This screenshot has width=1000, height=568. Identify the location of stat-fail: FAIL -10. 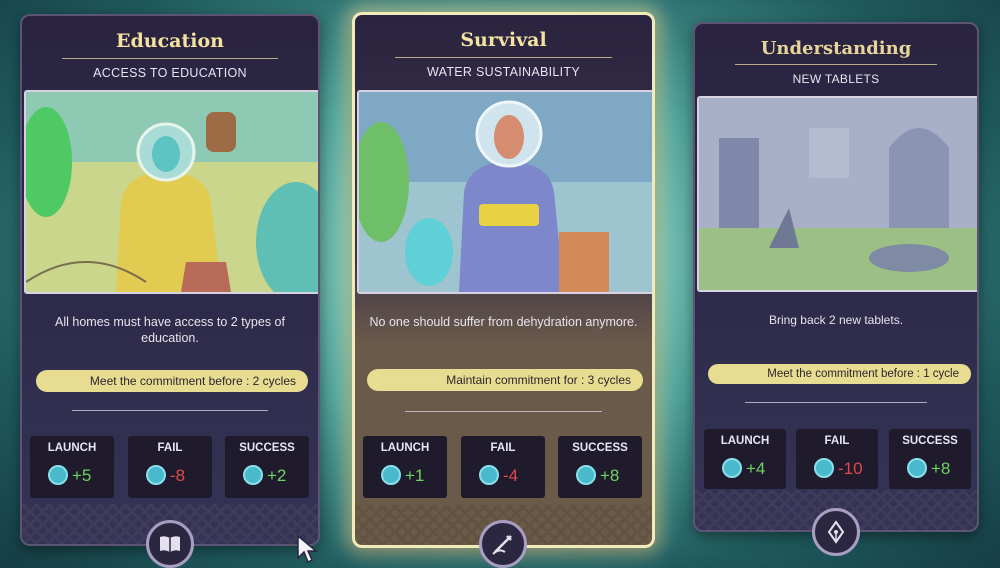
(837, 459).